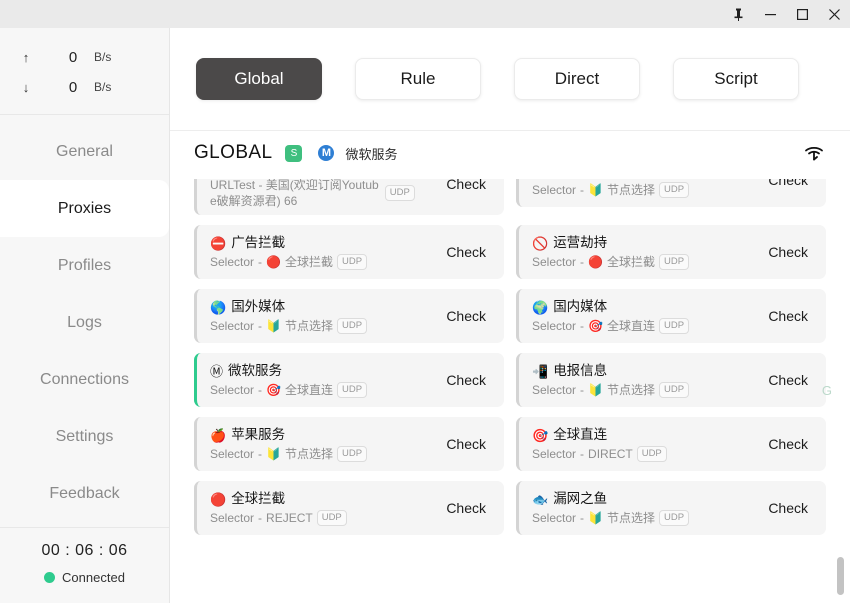 This screenshot has width=850, height=603. I want to click on sidebar-item-connections: Connections, so click(84, 379).